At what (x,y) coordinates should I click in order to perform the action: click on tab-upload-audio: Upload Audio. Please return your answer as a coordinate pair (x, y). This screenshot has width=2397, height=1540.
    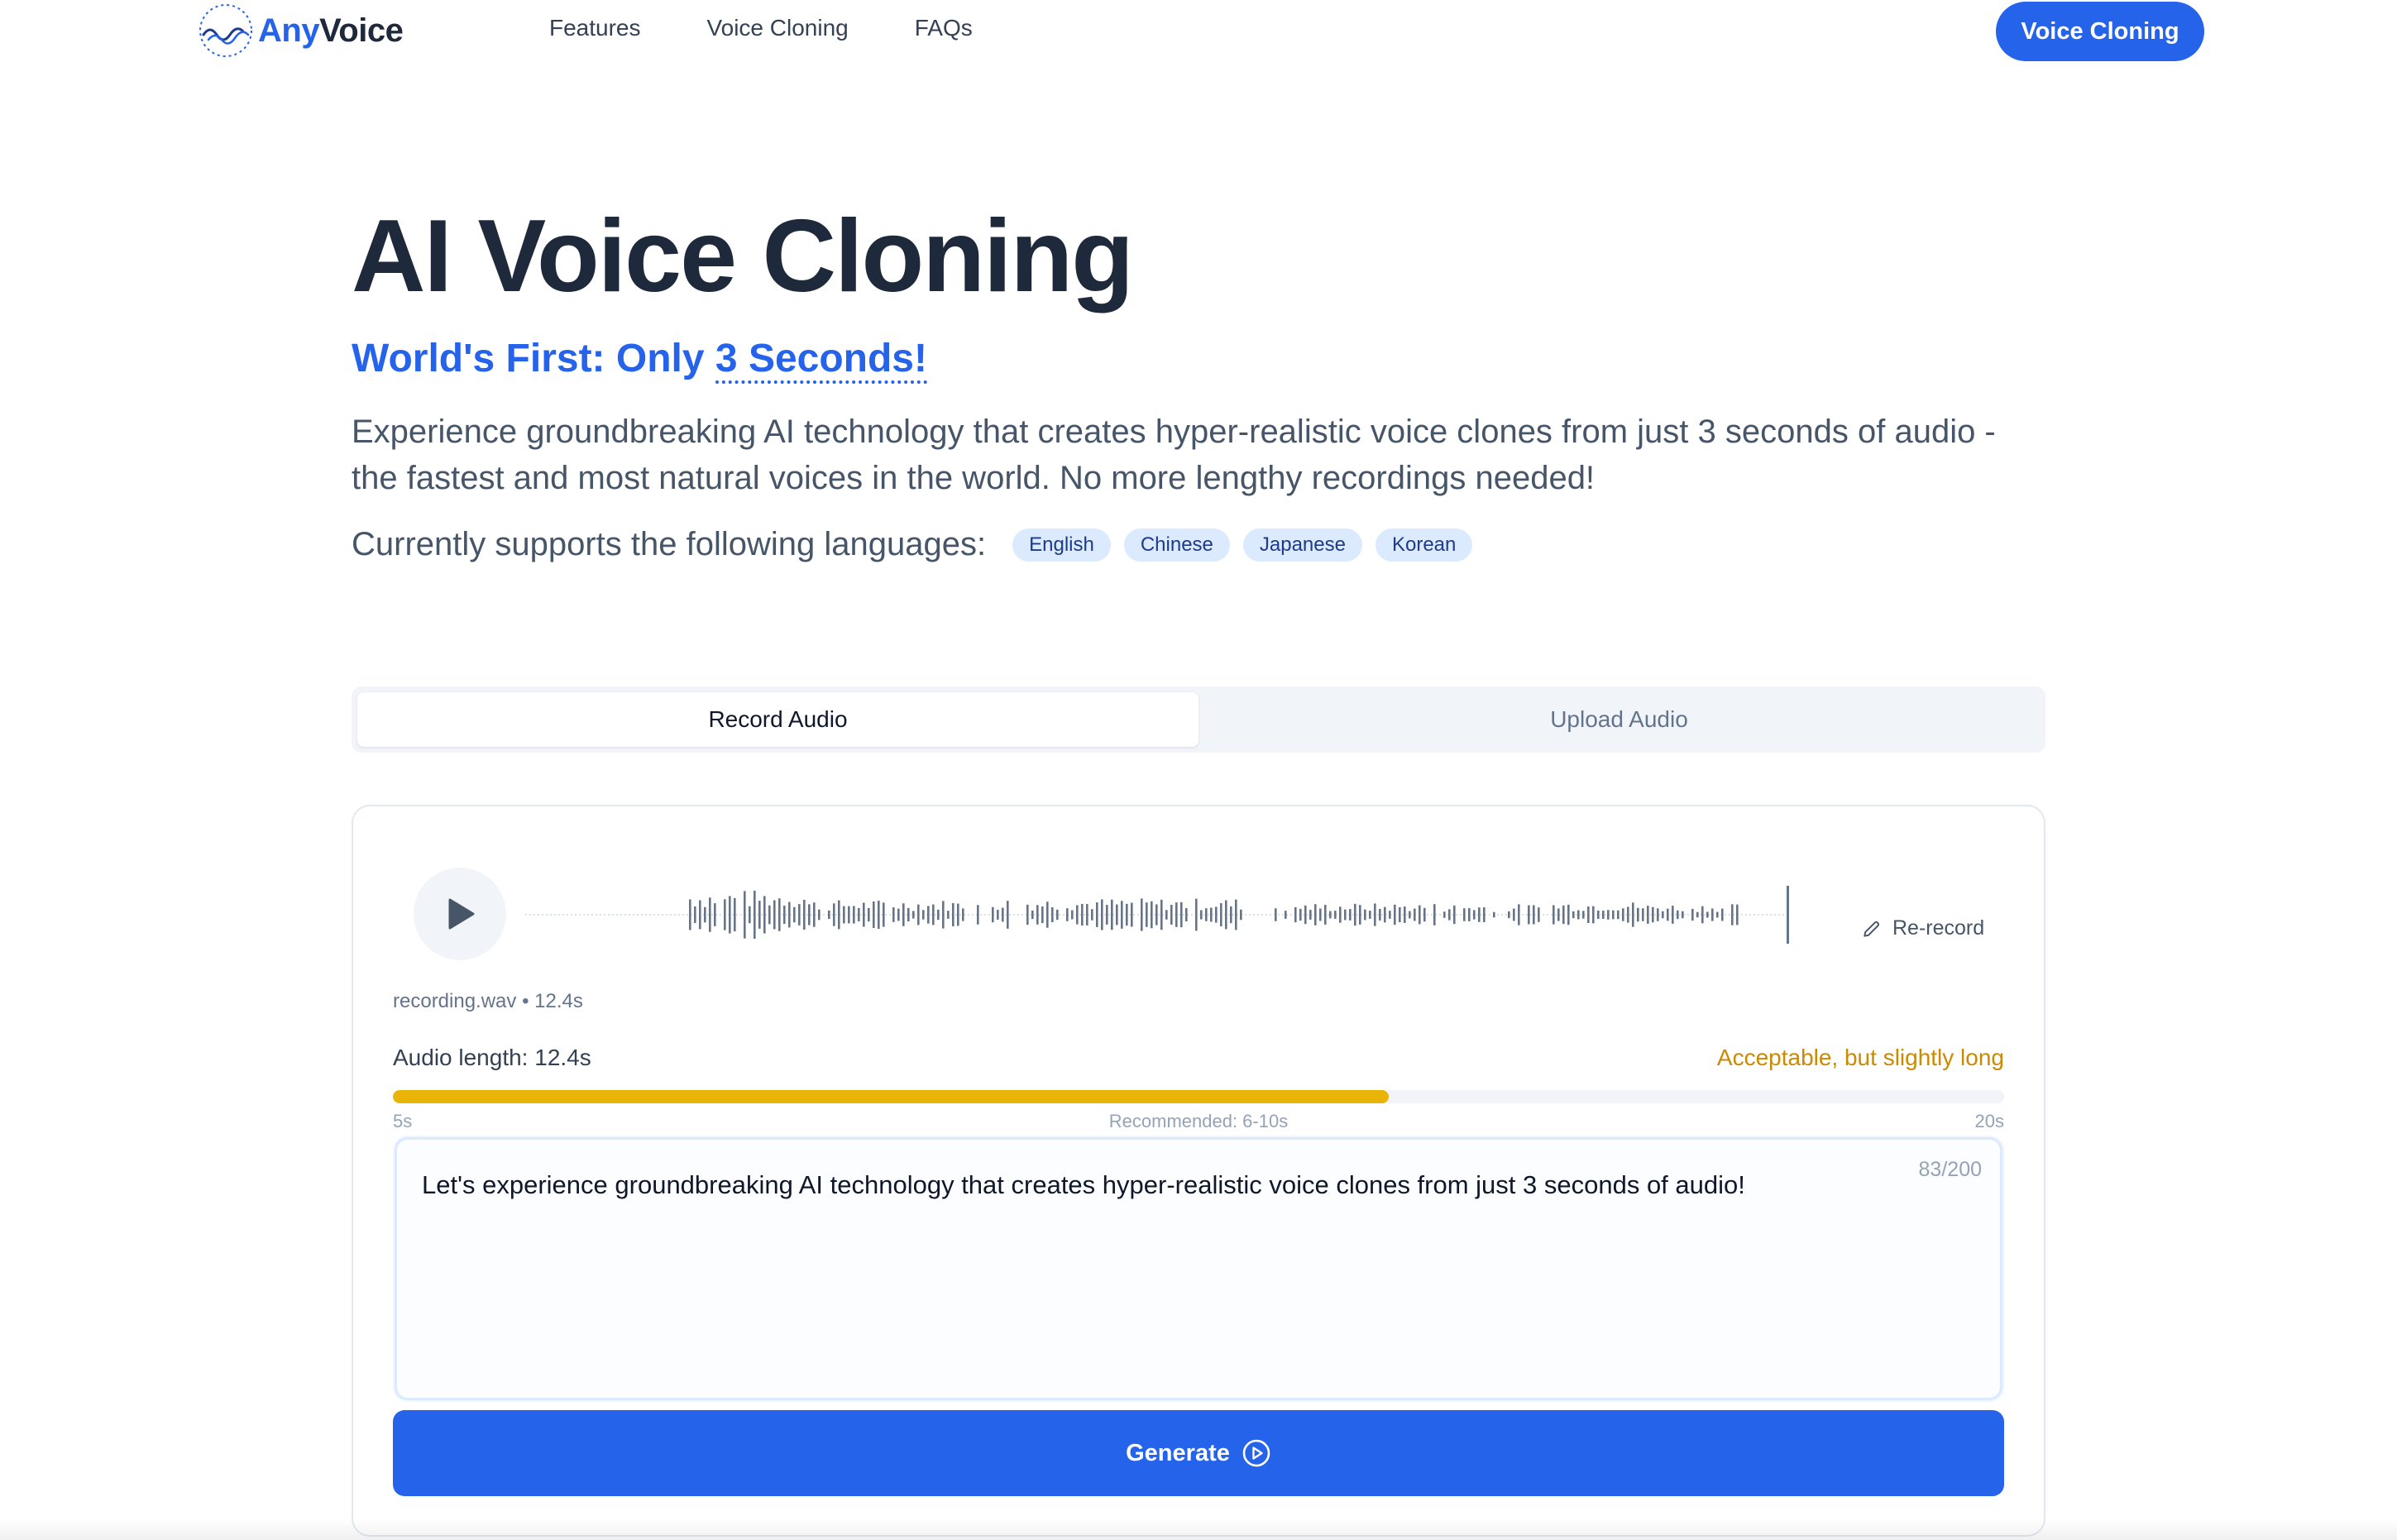
    Looking at the image, I should click on (1619, 719).